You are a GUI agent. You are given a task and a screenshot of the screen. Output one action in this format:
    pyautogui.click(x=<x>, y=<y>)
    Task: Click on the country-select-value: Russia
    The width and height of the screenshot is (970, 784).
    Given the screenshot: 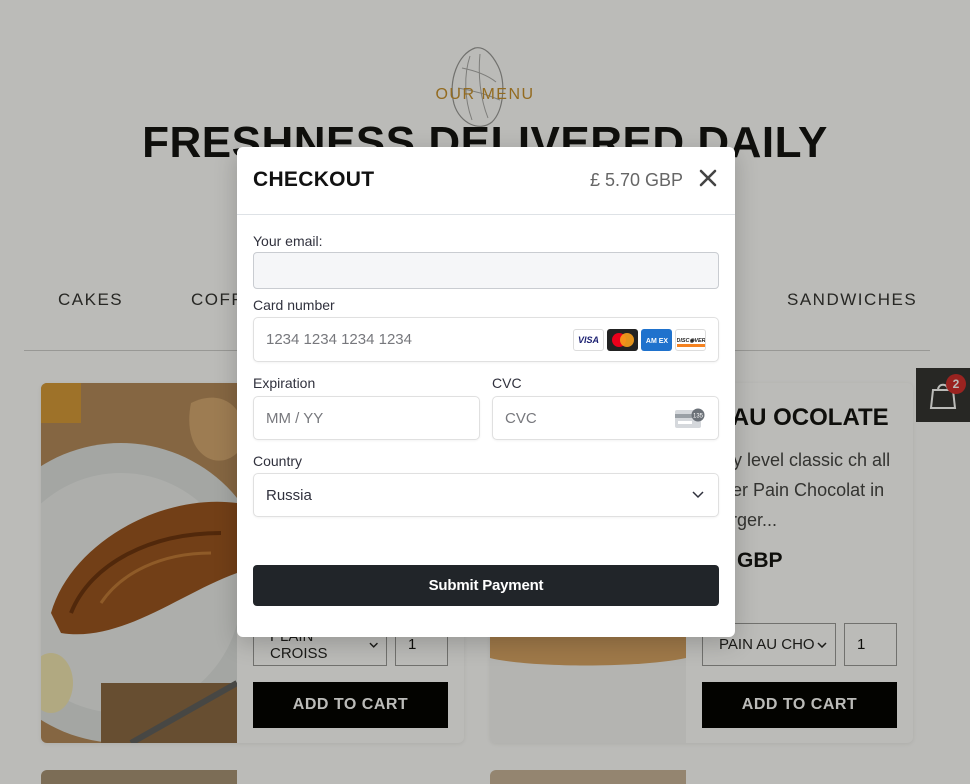 What is the action you would take?
    pyautogui.click(x=289, y=495)
    